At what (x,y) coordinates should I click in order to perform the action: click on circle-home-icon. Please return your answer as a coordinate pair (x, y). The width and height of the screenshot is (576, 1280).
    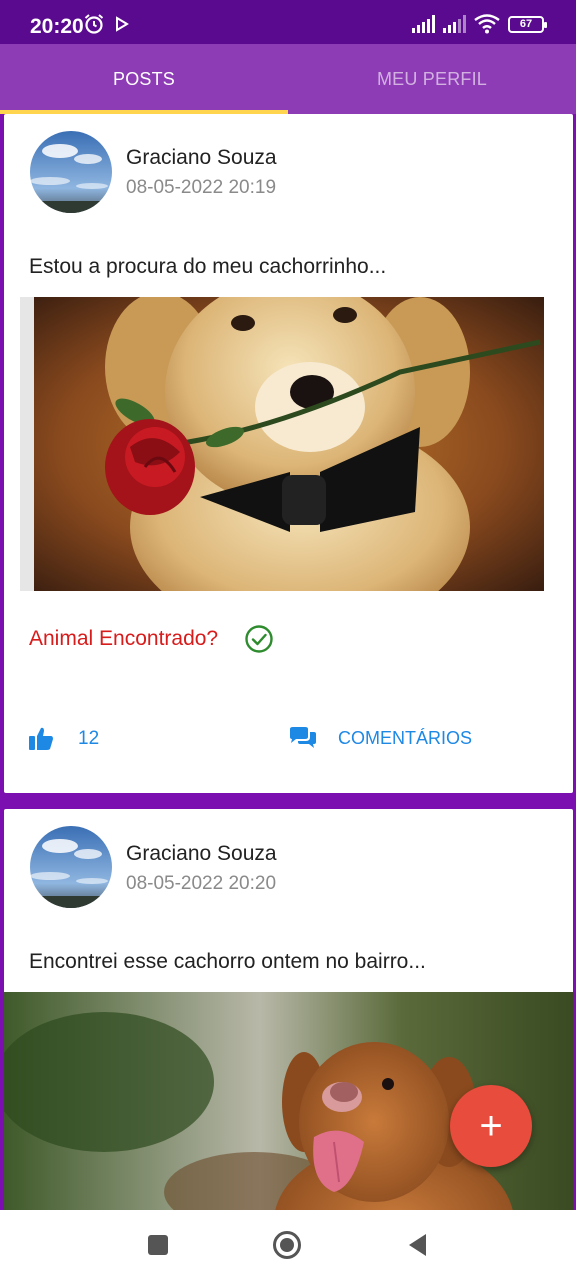
    Looking at the image, I should click on (287, 1245).